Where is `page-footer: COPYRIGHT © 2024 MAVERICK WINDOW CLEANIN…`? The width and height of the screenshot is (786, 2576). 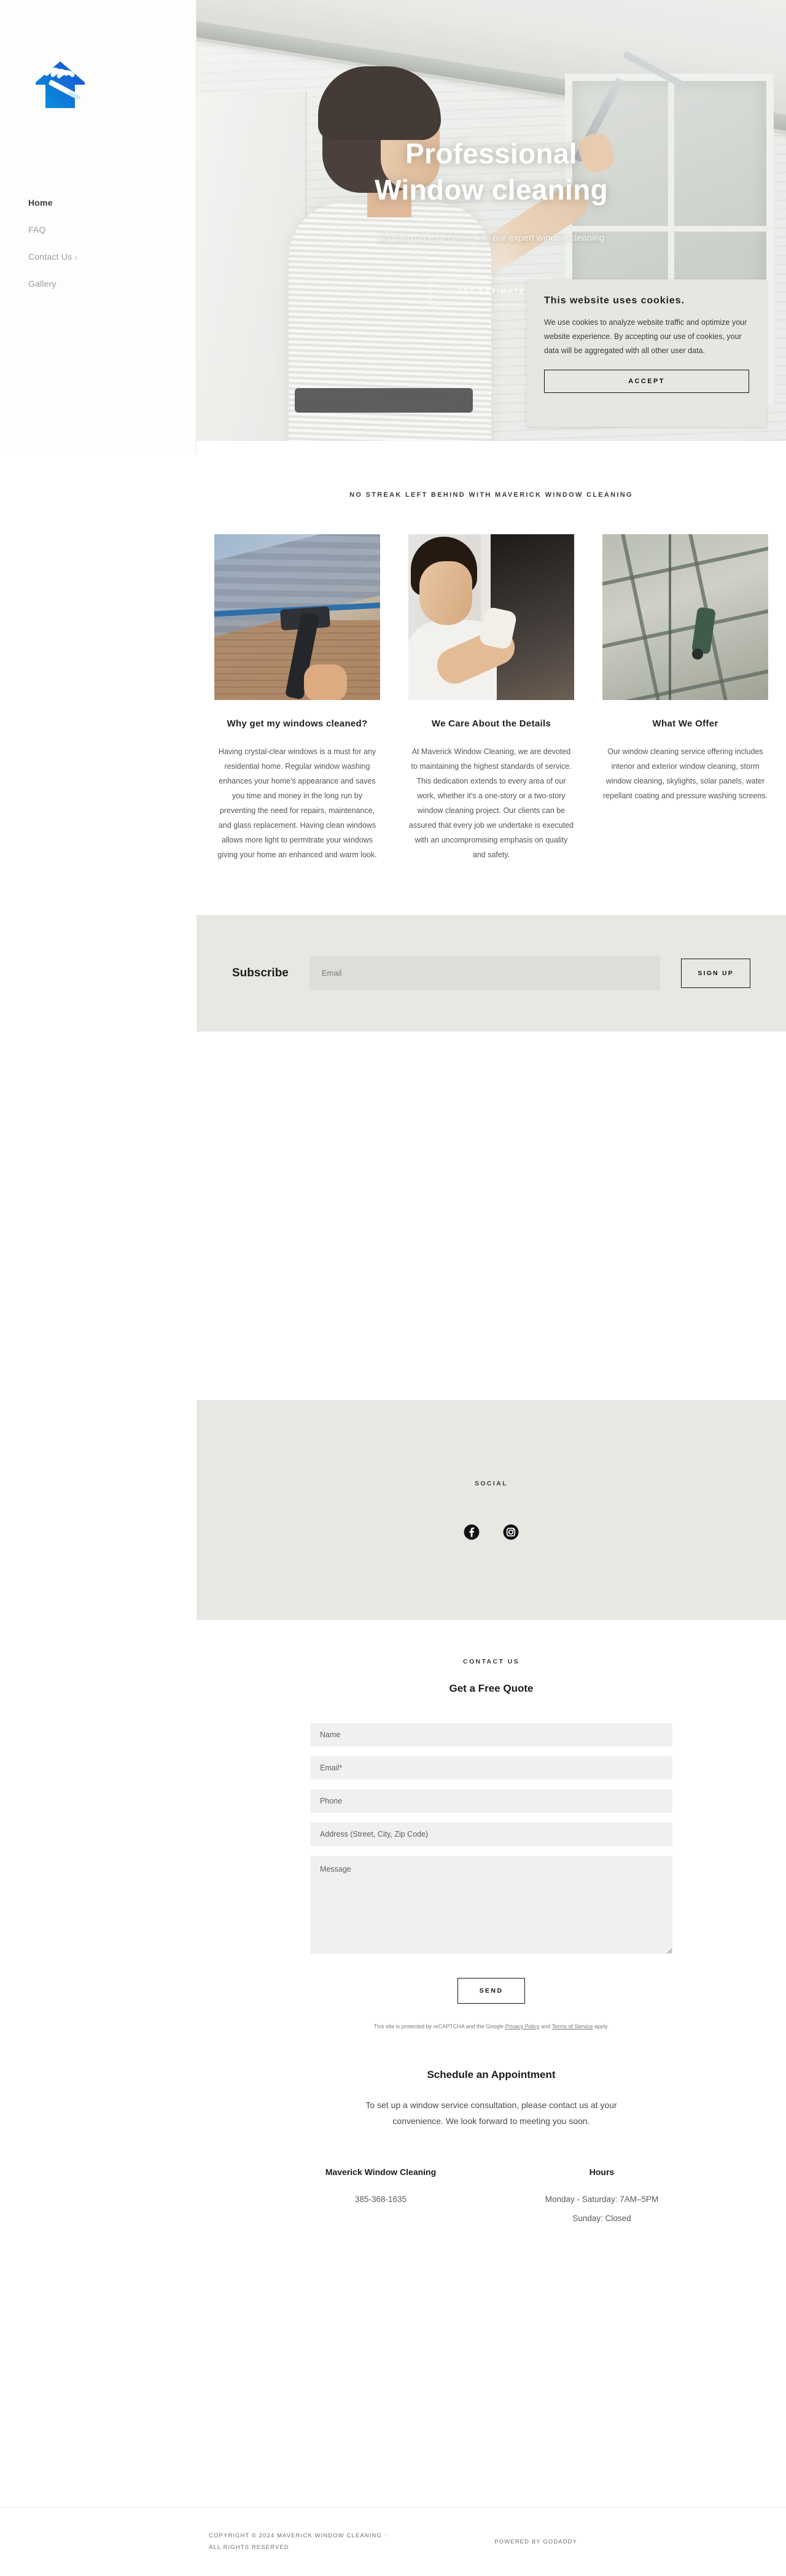
page-footer: COPYRIGHT © 2024 MAVERICK WINDOW CLEANIN… is located at coordinates (393, 2541).